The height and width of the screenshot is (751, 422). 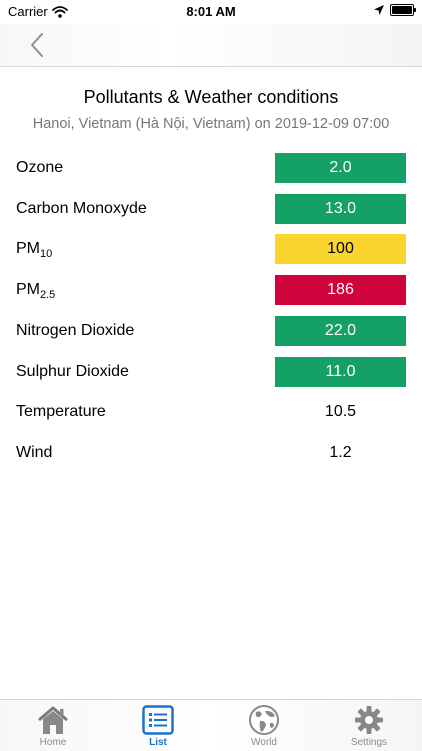 What do you see at coordinates (81, 208) in the screenshot?
I see `row-label: Carbon Monoxyde` at bounding box center [81, 208].